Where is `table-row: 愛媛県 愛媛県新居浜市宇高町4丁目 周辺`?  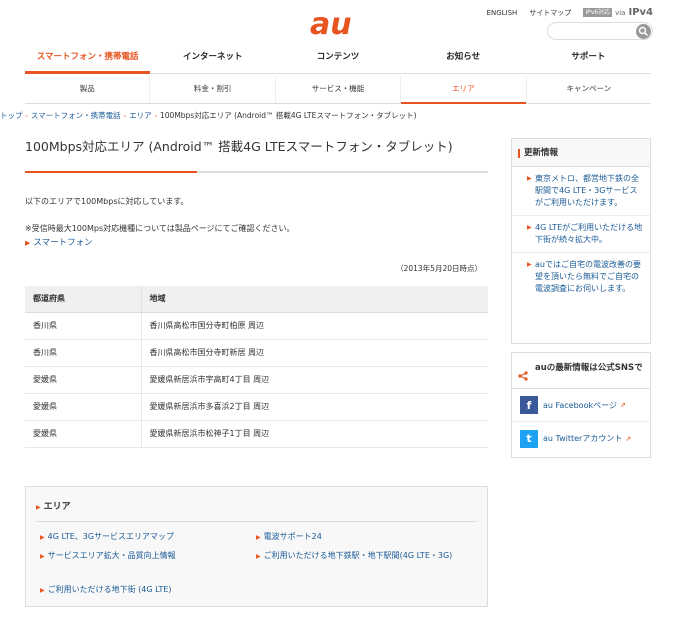 table-row: 愛媛県 愛媛県新居浜市宇高町4丁目 周辺 is located at coordinates (256, 380).